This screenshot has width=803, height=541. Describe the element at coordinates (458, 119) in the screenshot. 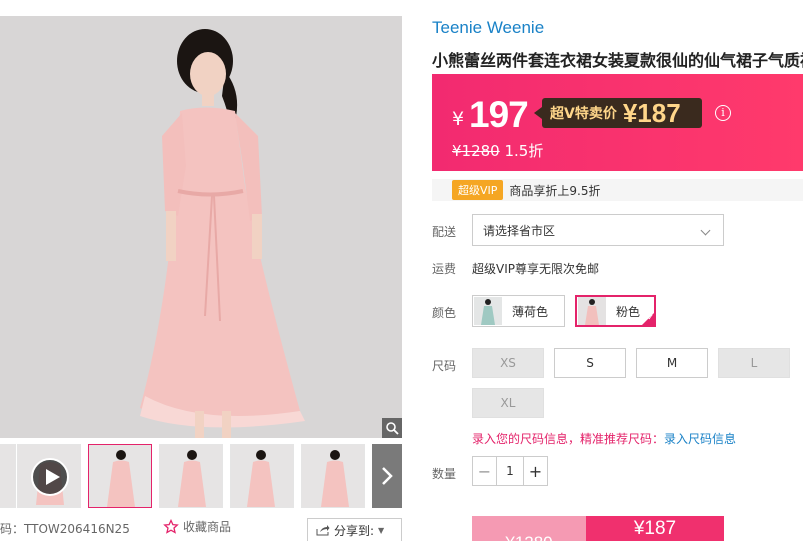

I see `currency-symbol: ¥` at that location.